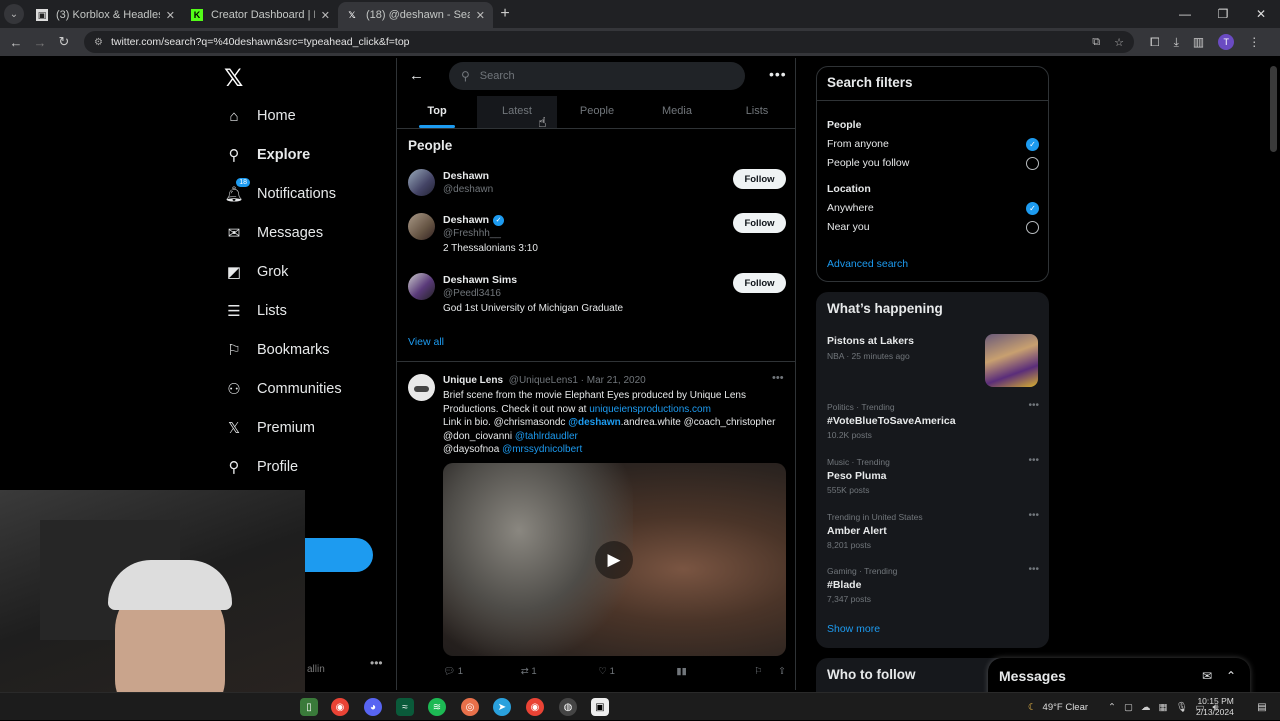 Image resolution: width=1280 pixels, height=721 pixels. I want to click on views-icon: ▮▮, so click(715, 671).